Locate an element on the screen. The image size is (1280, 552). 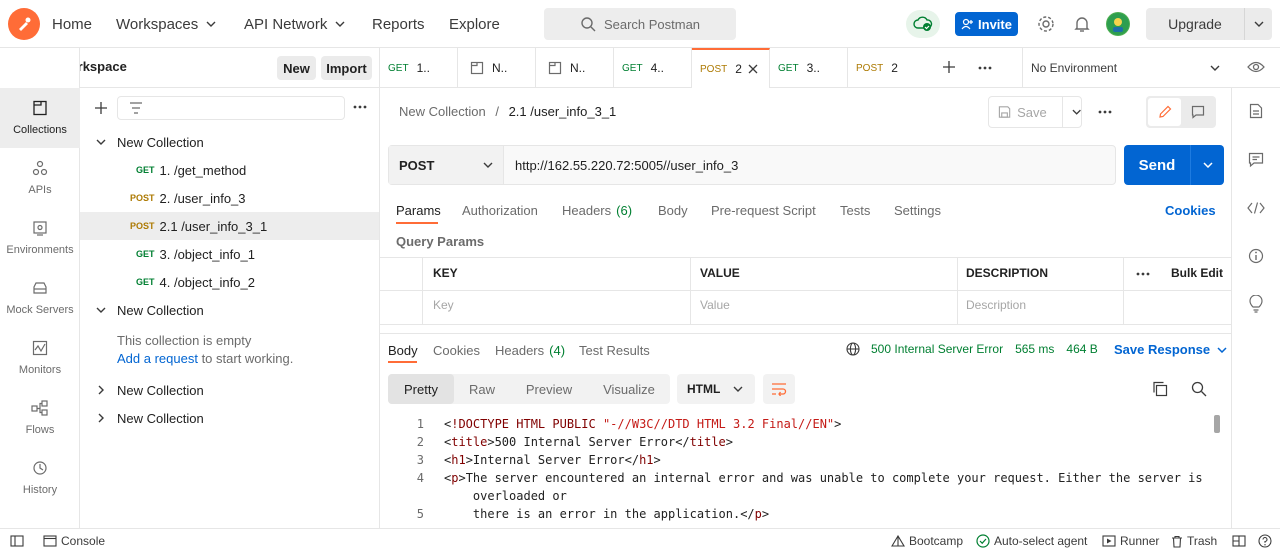
request-tab-active: POST 2 is located at coordinates (731, 68).